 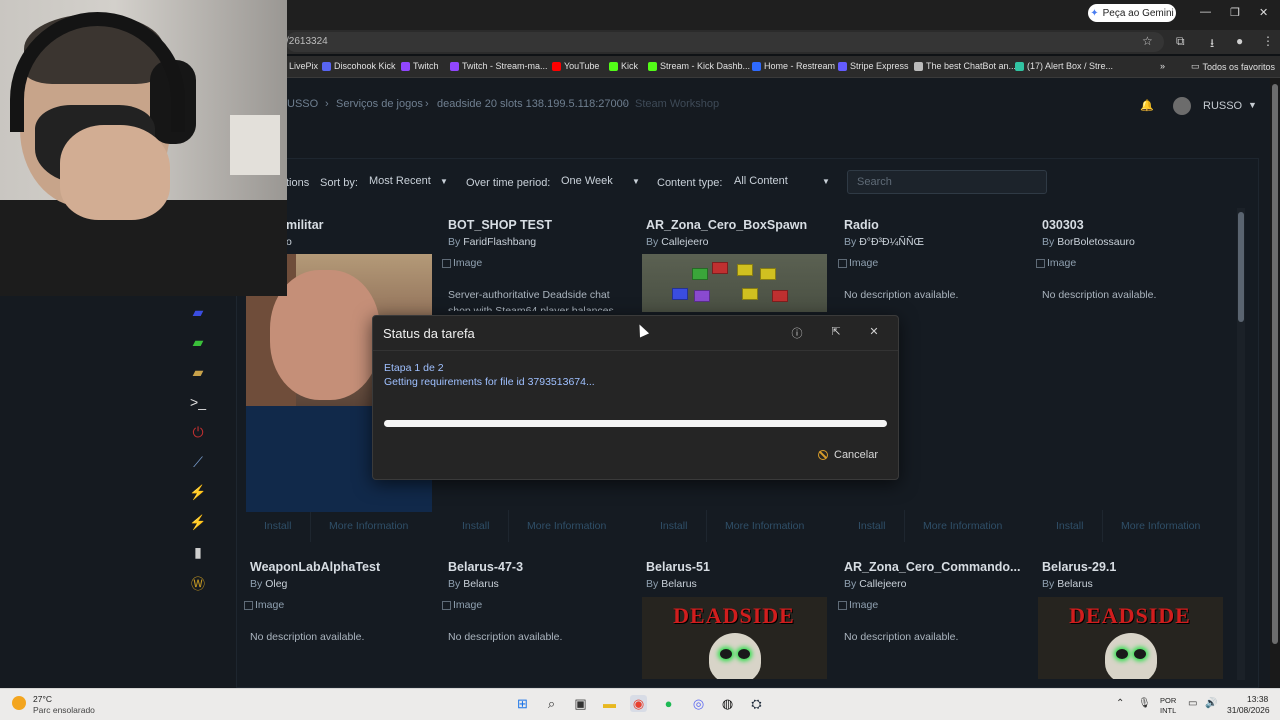 What do you see at coordinates (1275, 364) in the screenshot?
I see `page-scroll-thumb` at bounding box center [1275, 364].